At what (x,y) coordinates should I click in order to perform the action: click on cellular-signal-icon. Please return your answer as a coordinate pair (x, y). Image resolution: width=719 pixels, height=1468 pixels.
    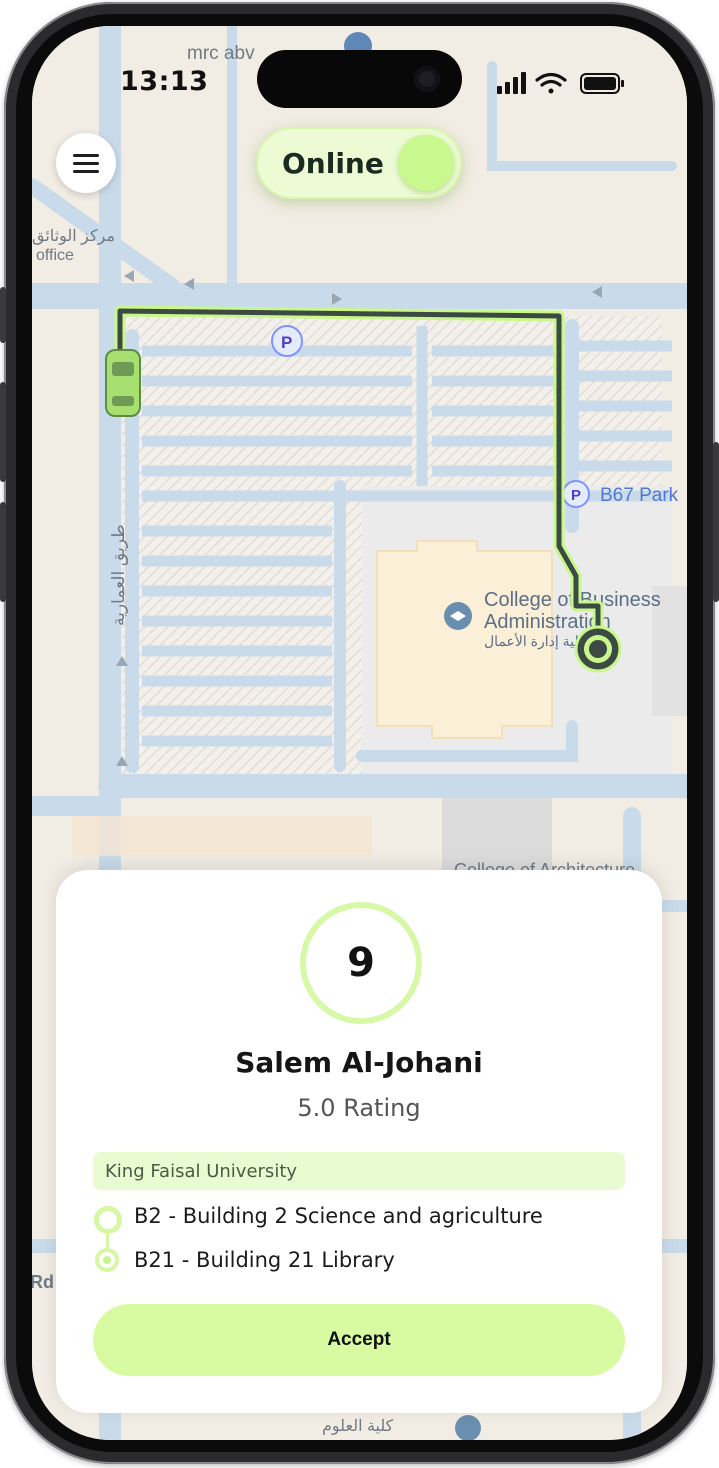
    Looking at the image, I should click on (511, 83).